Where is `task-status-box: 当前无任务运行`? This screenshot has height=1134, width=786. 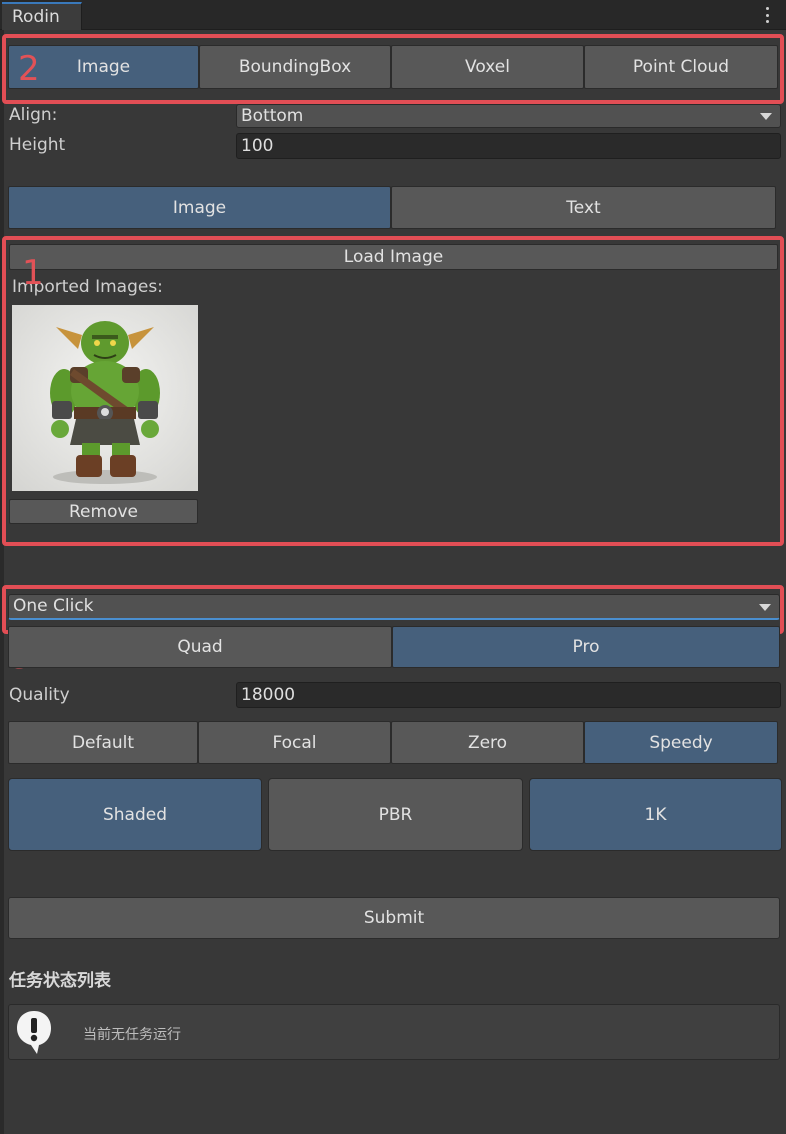 task-status-box: 当前无任务运行 is located at coordinates (394, 1032).